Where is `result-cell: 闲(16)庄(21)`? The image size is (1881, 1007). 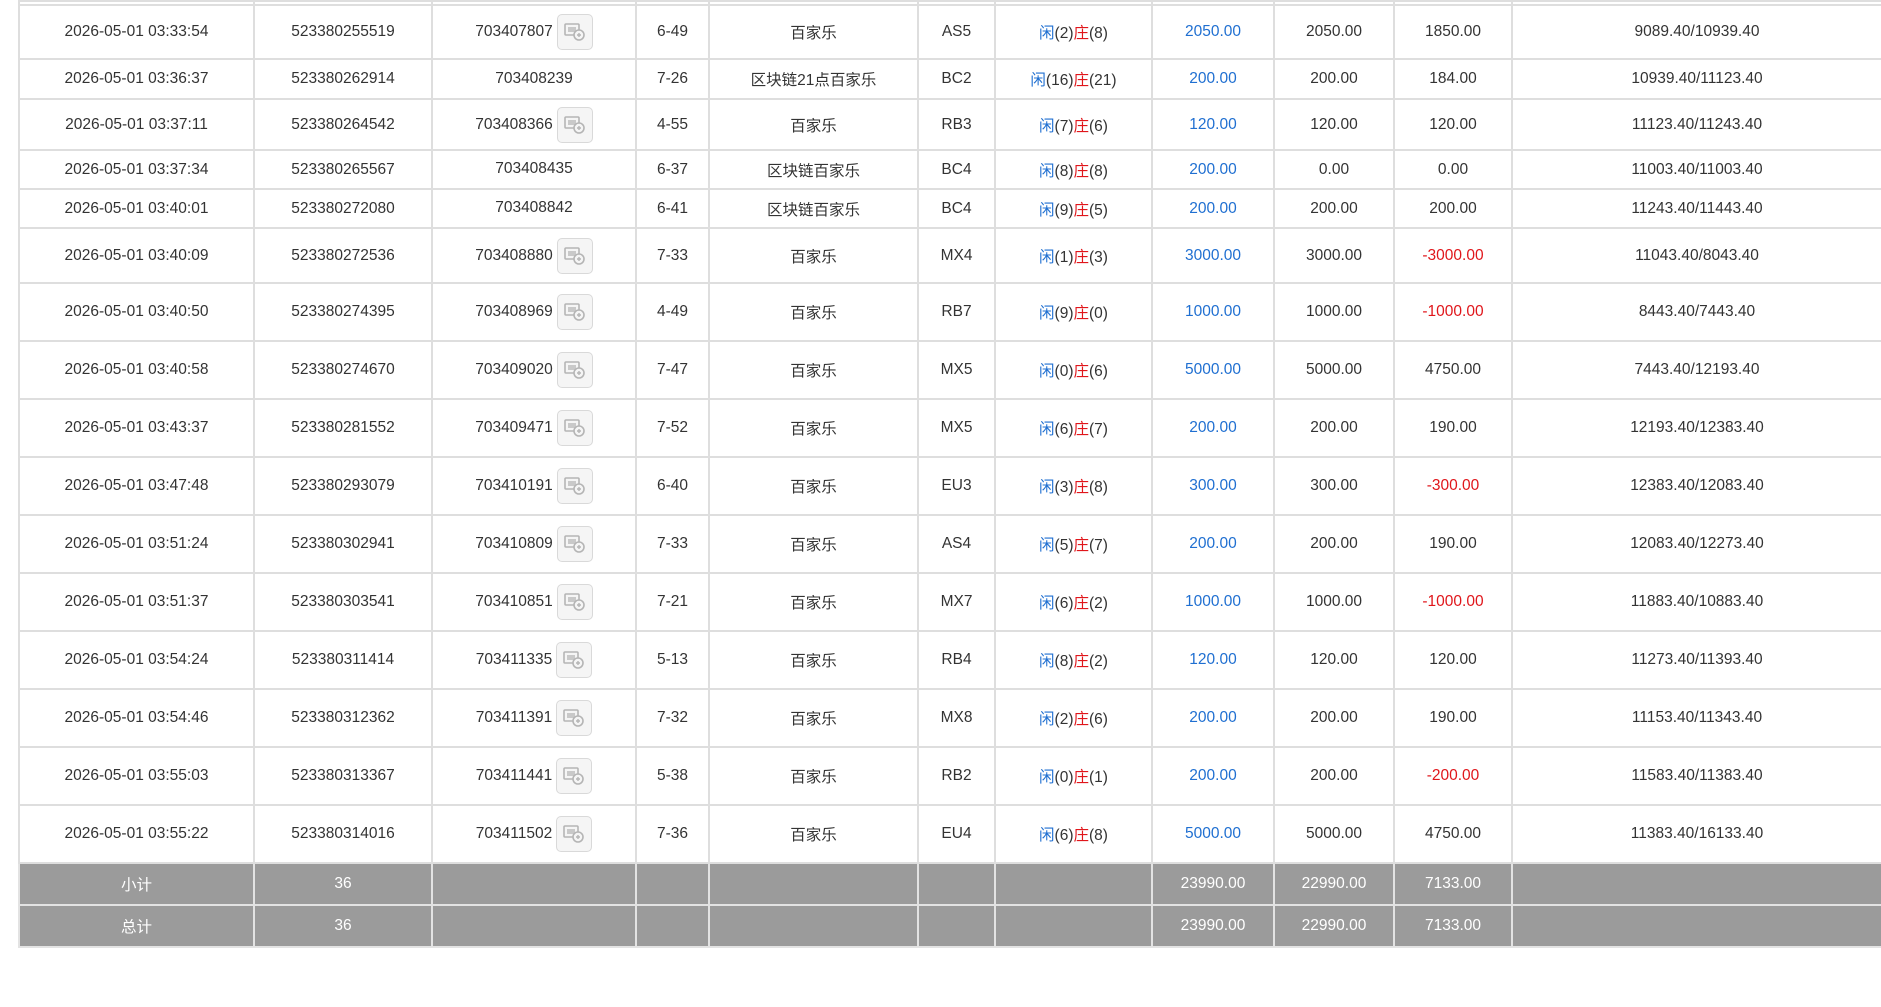 result-cell: 闲(16)庄(21) is located at coordinates (1073, 79).